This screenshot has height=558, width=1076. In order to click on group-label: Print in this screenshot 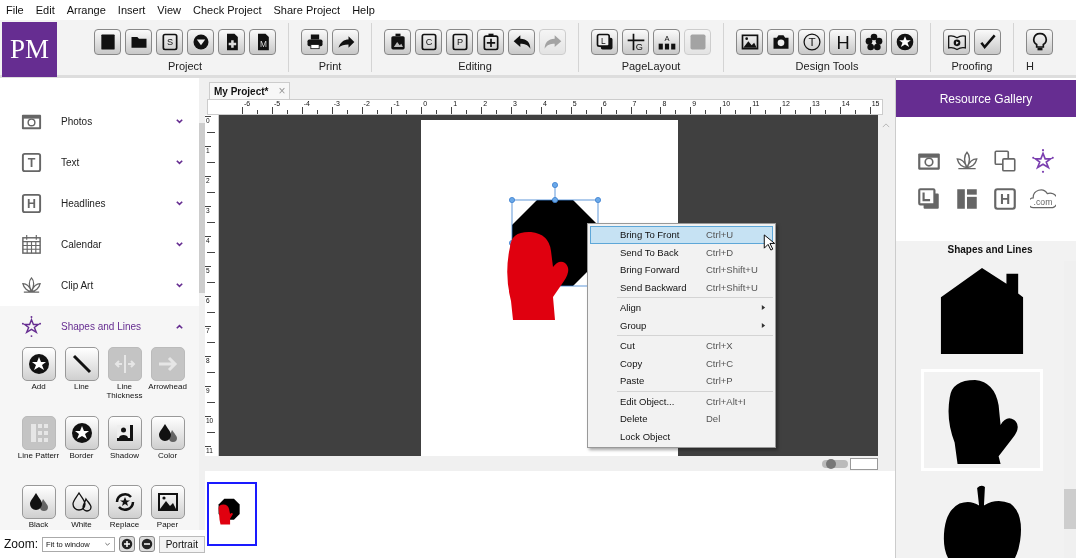, I will do `click(330, 66)`.